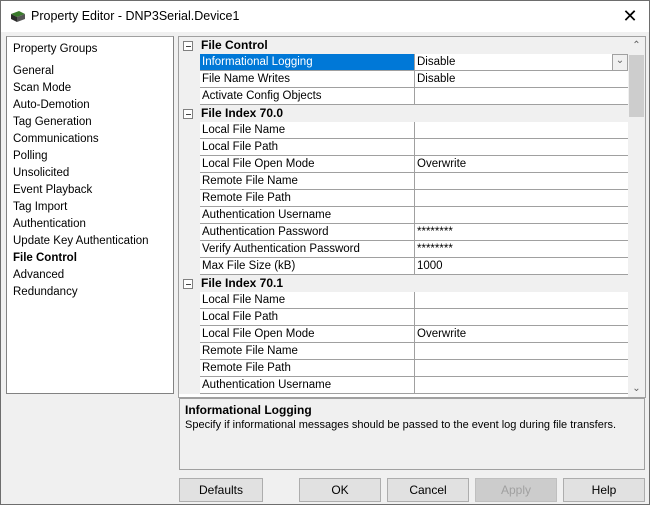 Image resolution: width=650 pixels, height=505 pixels. I want to click on group-item-update-key-authentication: Update Key Authentication, so click(81, 241).